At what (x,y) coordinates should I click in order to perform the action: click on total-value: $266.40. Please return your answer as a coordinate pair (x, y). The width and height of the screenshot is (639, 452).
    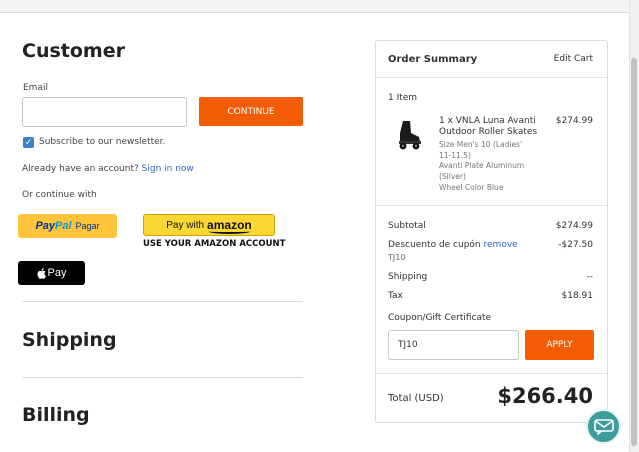
    Looking at the image, I should click on (545, 396).